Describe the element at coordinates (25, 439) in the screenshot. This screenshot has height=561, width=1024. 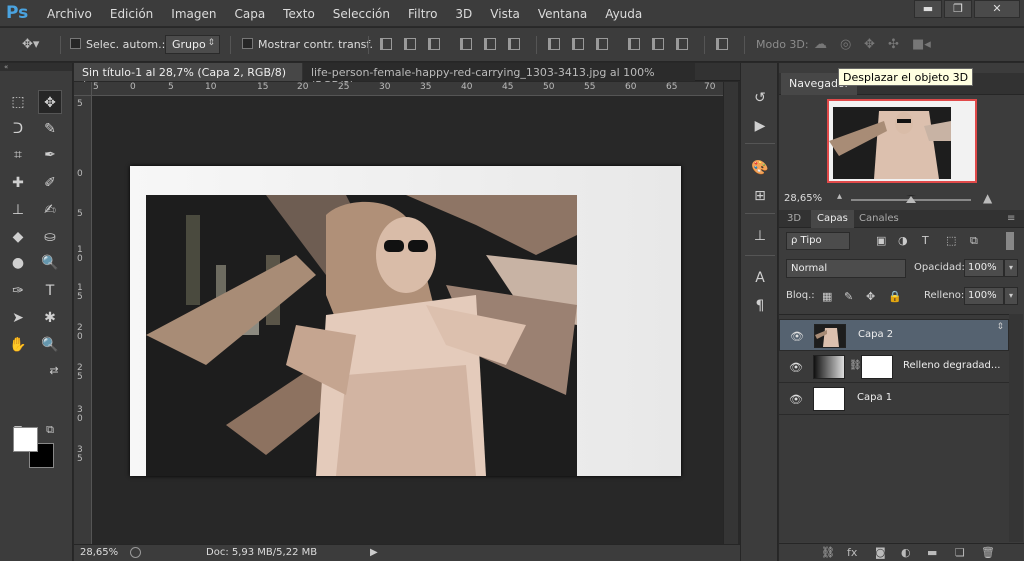
I see `foreground-color-swatch` at that location.